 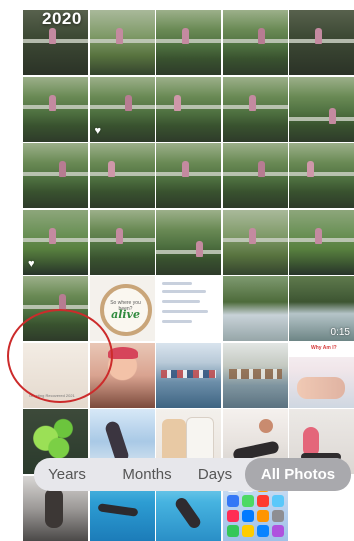 What do you see at coordinates (321, 308) in the screenshot?
I see `photo-thumbnail: 0:15` at bounding box center [321, 308].